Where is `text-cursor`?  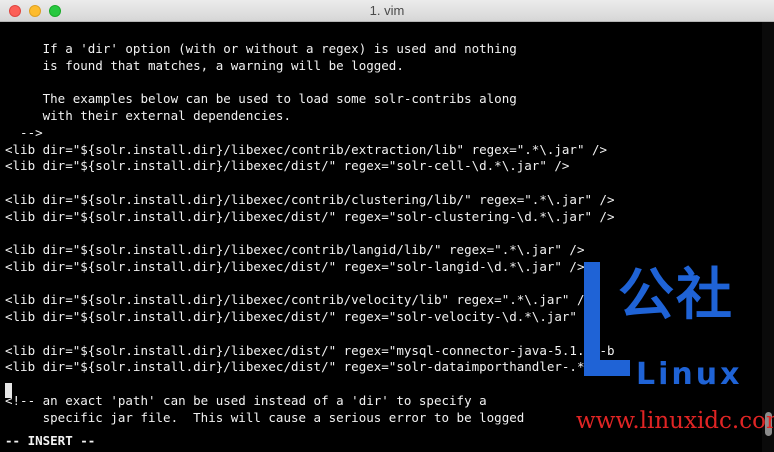
text-cursor is located at coordinates (8, 390).